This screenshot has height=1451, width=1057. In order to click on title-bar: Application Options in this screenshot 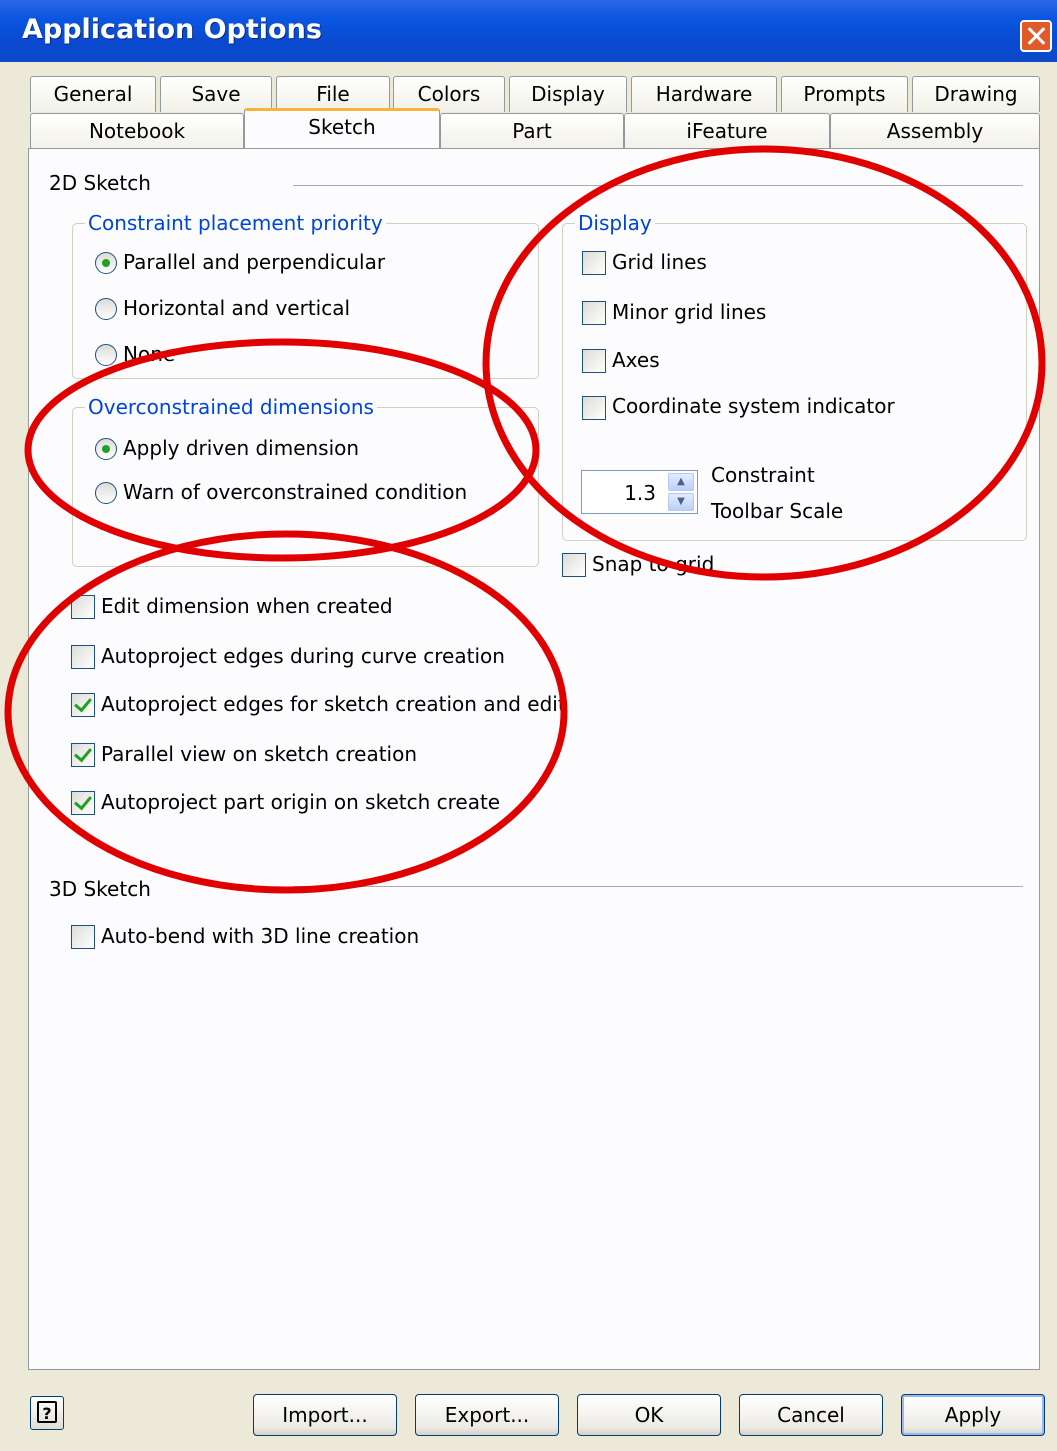, I will do `click(528, 31)`.